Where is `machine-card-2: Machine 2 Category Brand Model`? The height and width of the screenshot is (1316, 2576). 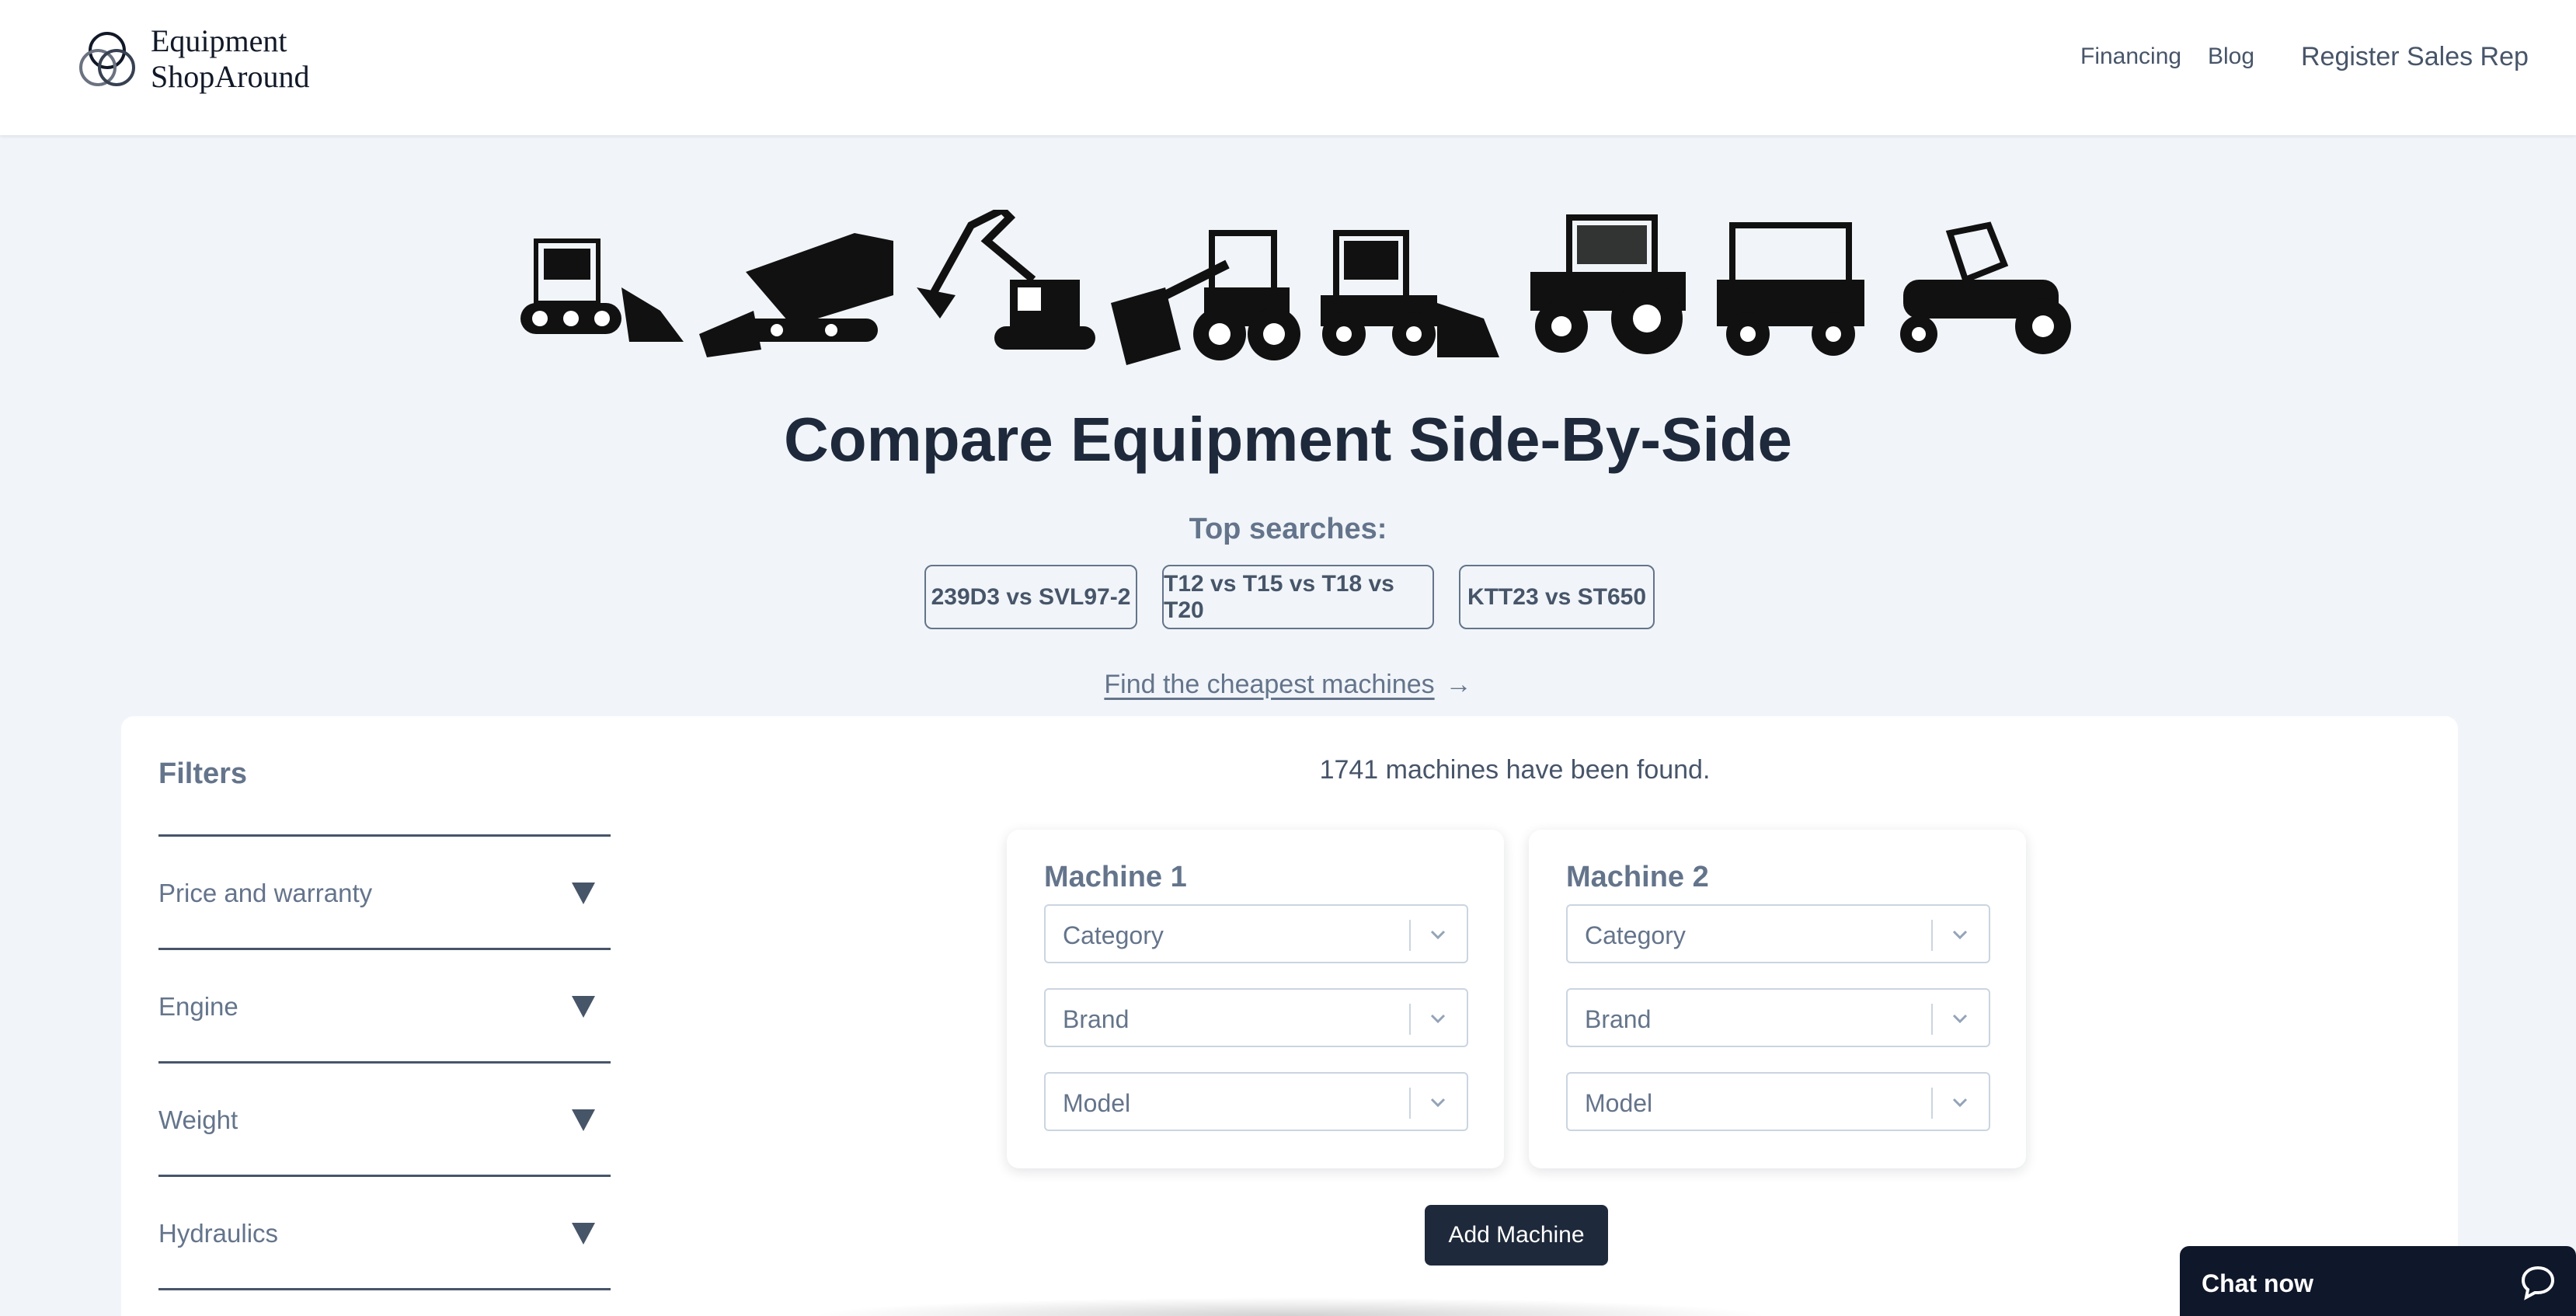
machine-card-2: Machine 2 Category Brand Model is located at coordinates (1777, 999).